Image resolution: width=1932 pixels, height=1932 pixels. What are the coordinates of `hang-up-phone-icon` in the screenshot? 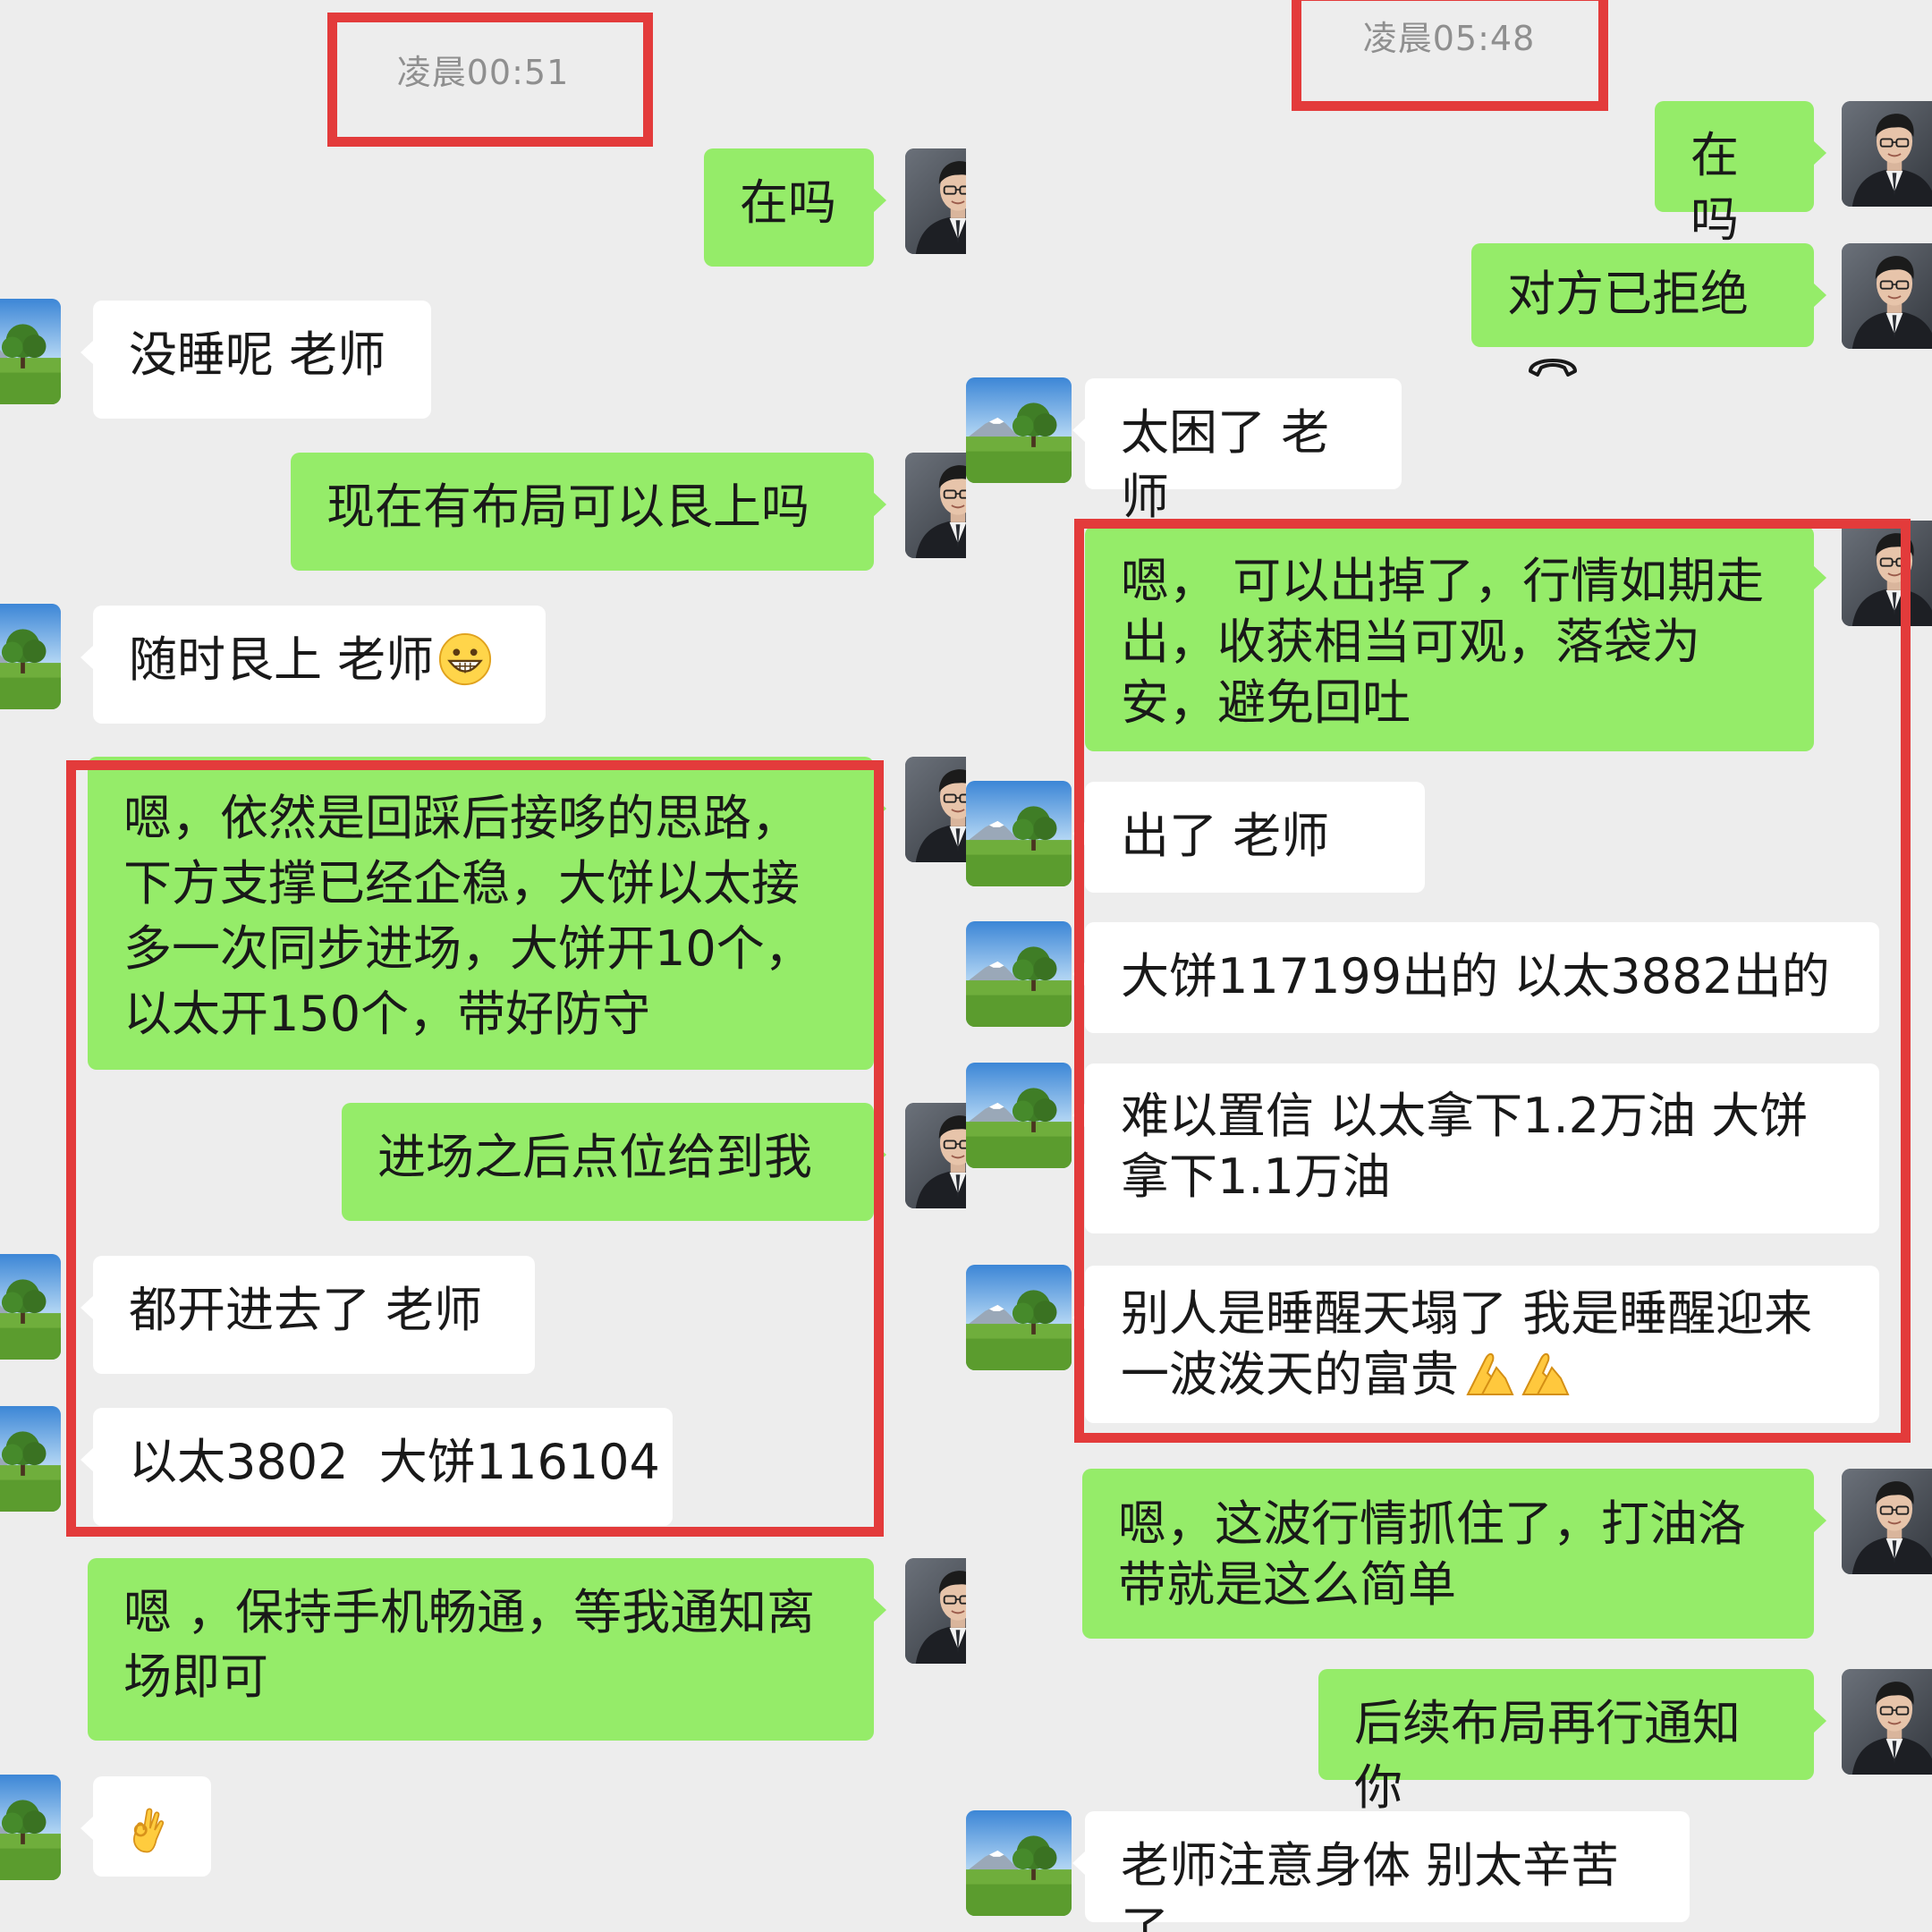 It's located at (1553, 362).